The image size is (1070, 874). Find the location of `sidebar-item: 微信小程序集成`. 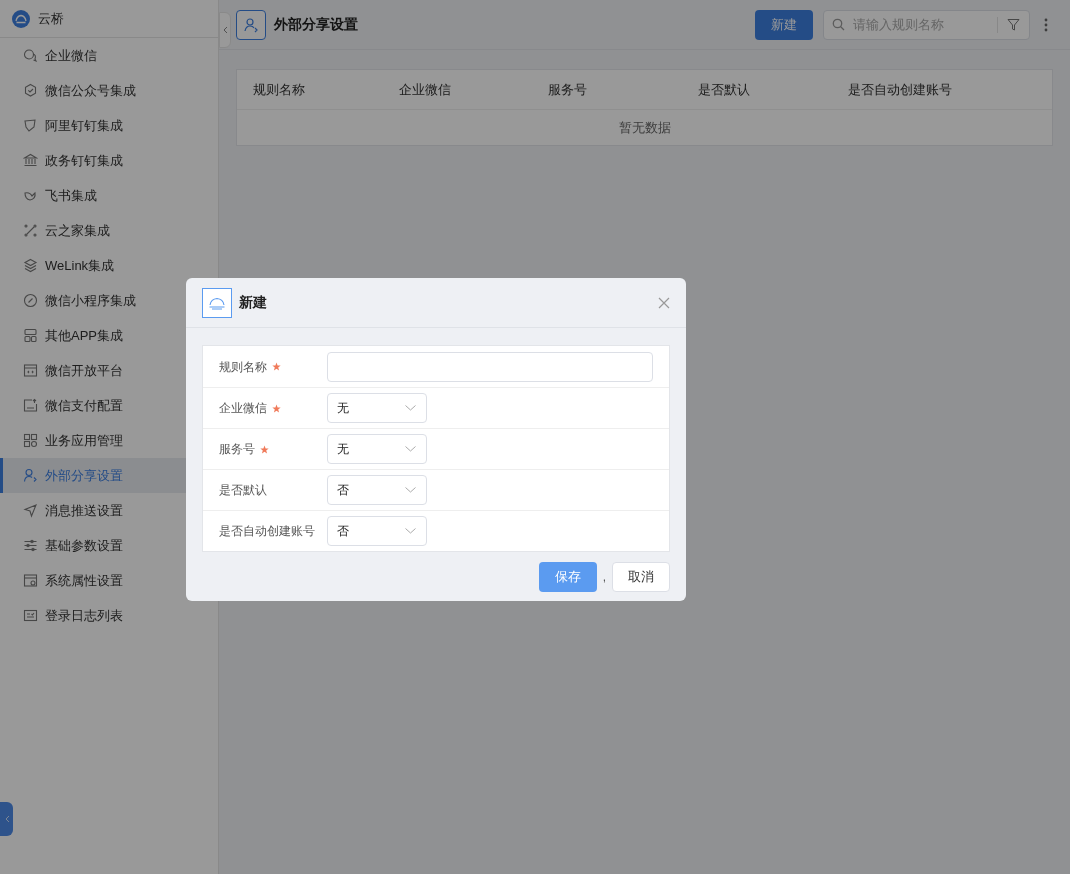

sidebar-item: 微信小程序集成 is located at coordinates (109, 300).